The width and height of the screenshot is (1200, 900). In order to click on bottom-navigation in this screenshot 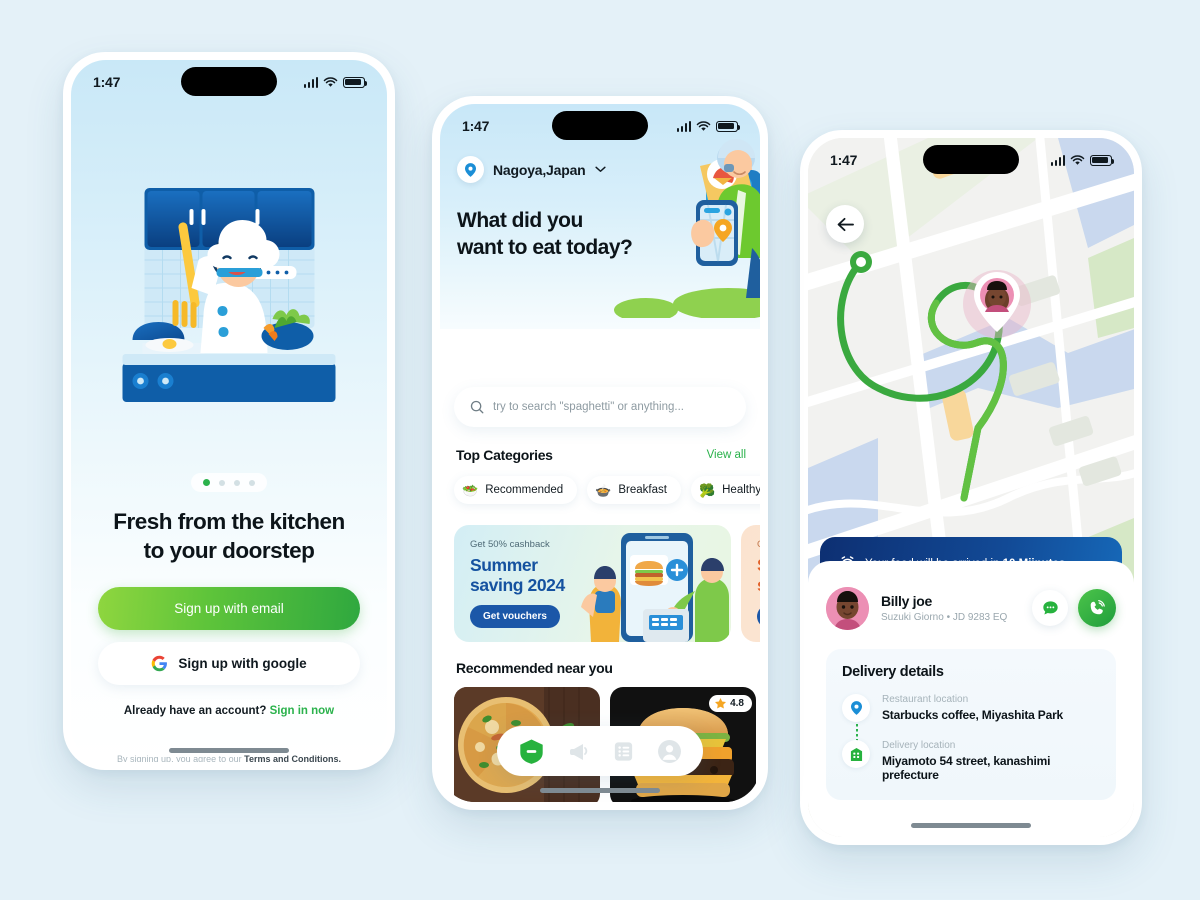, I will do `click(600, 751)`.